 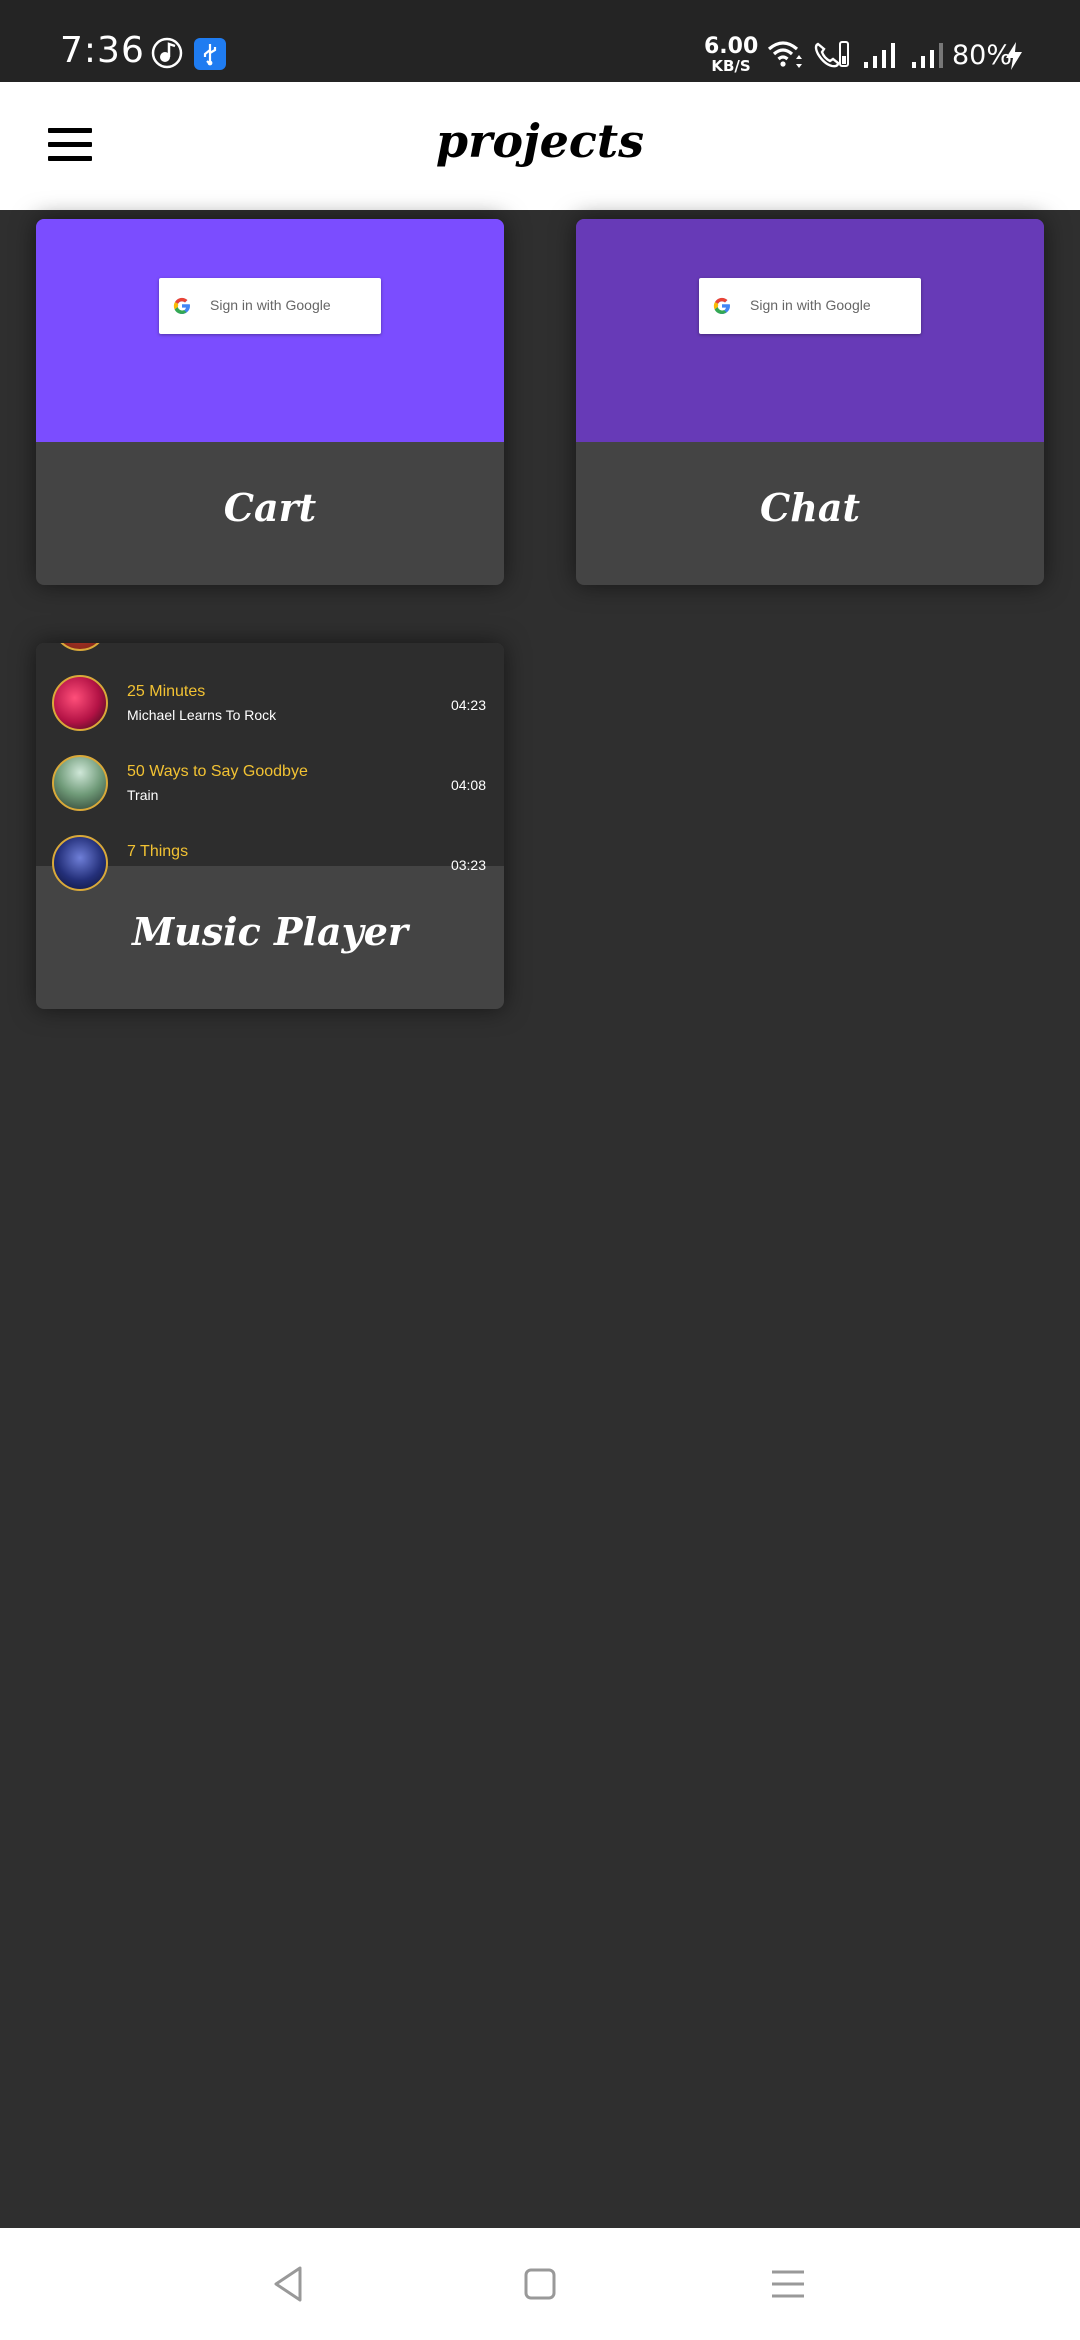 What do you see at coordinates (540, 141) in the screenshot?
I see `page-title: projects` at bounding box center [540, 141].